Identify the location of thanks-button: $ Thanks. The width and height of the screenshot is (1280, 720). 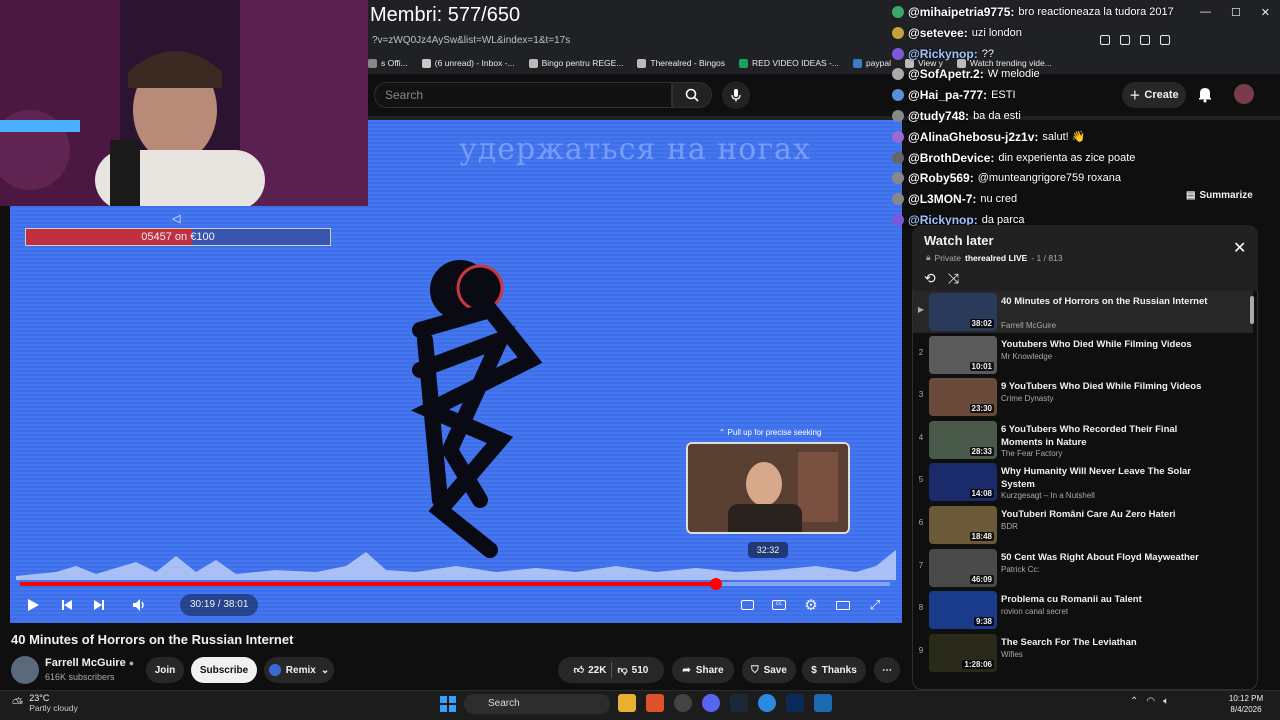
(834, 670).